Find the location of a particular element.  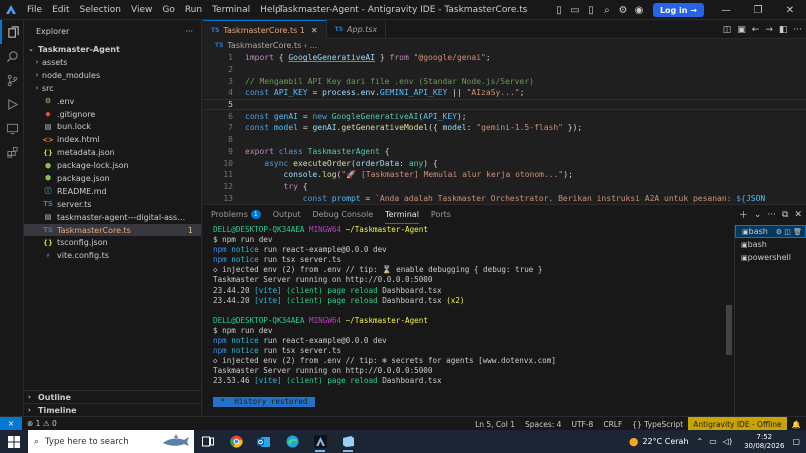

tree-file: <> index.html is located at coordinates (112, 139).